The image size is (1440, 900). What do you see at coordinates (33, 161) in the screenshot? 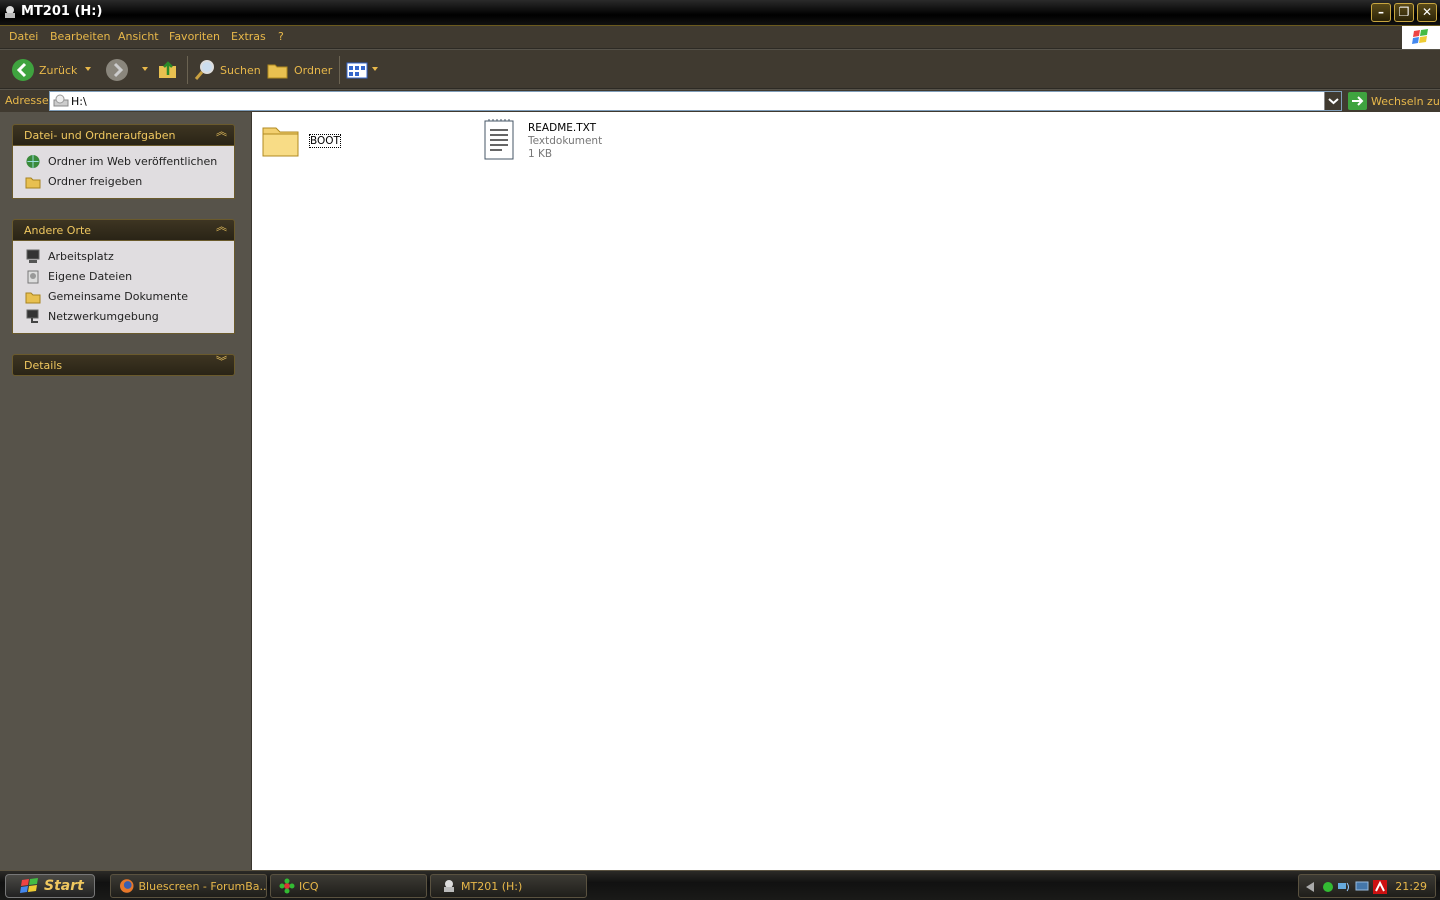
I see `globe-icon` at bounding box center [33, 161].